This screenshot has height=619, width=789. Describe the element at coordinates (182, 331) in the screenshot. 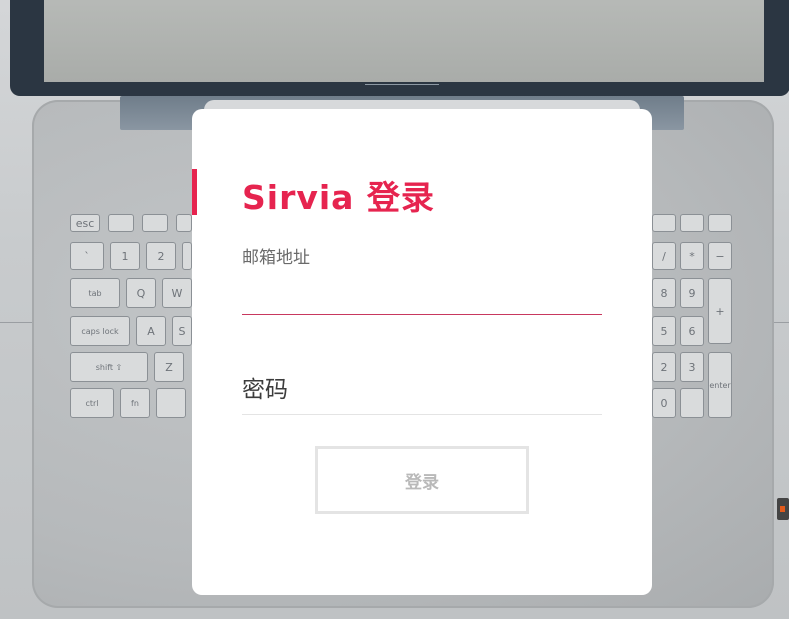

I see `key: S` at that location.